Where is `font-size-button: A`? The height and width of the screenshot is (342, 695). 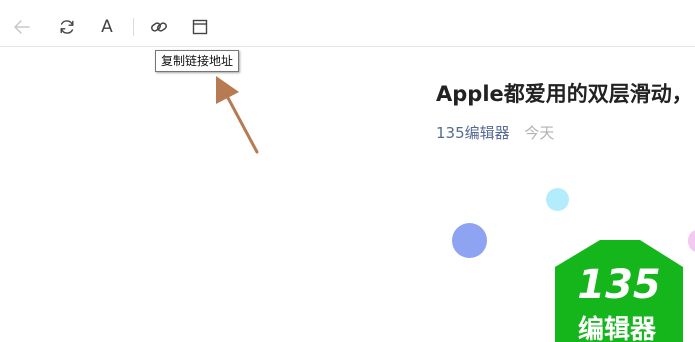 font-size-button: A is located at coordinates (107, 27).